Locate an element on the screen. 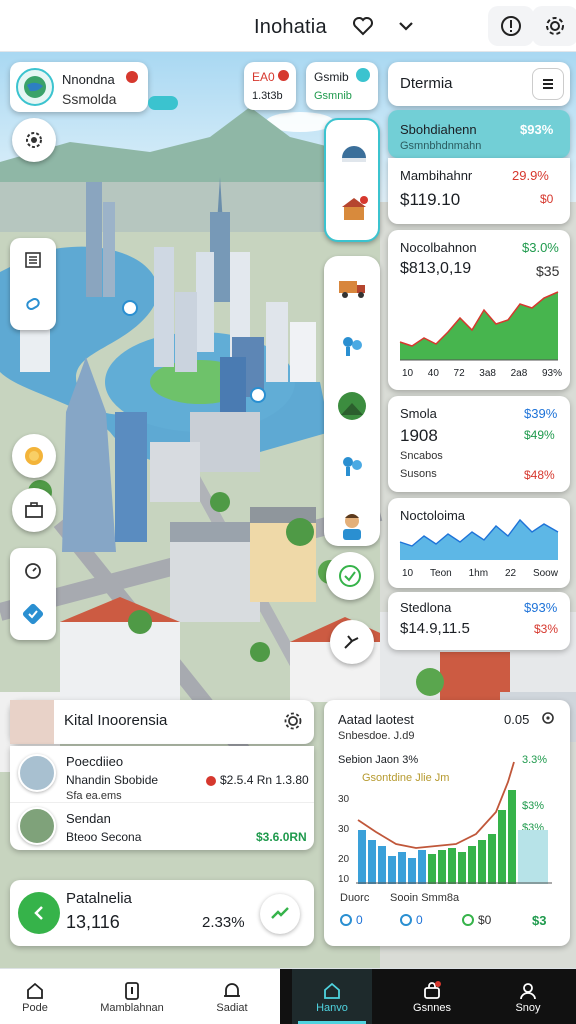 The image size is (576, 1024). player-badge: Nnondna Ssmolda is located at coordinates (79, 87).